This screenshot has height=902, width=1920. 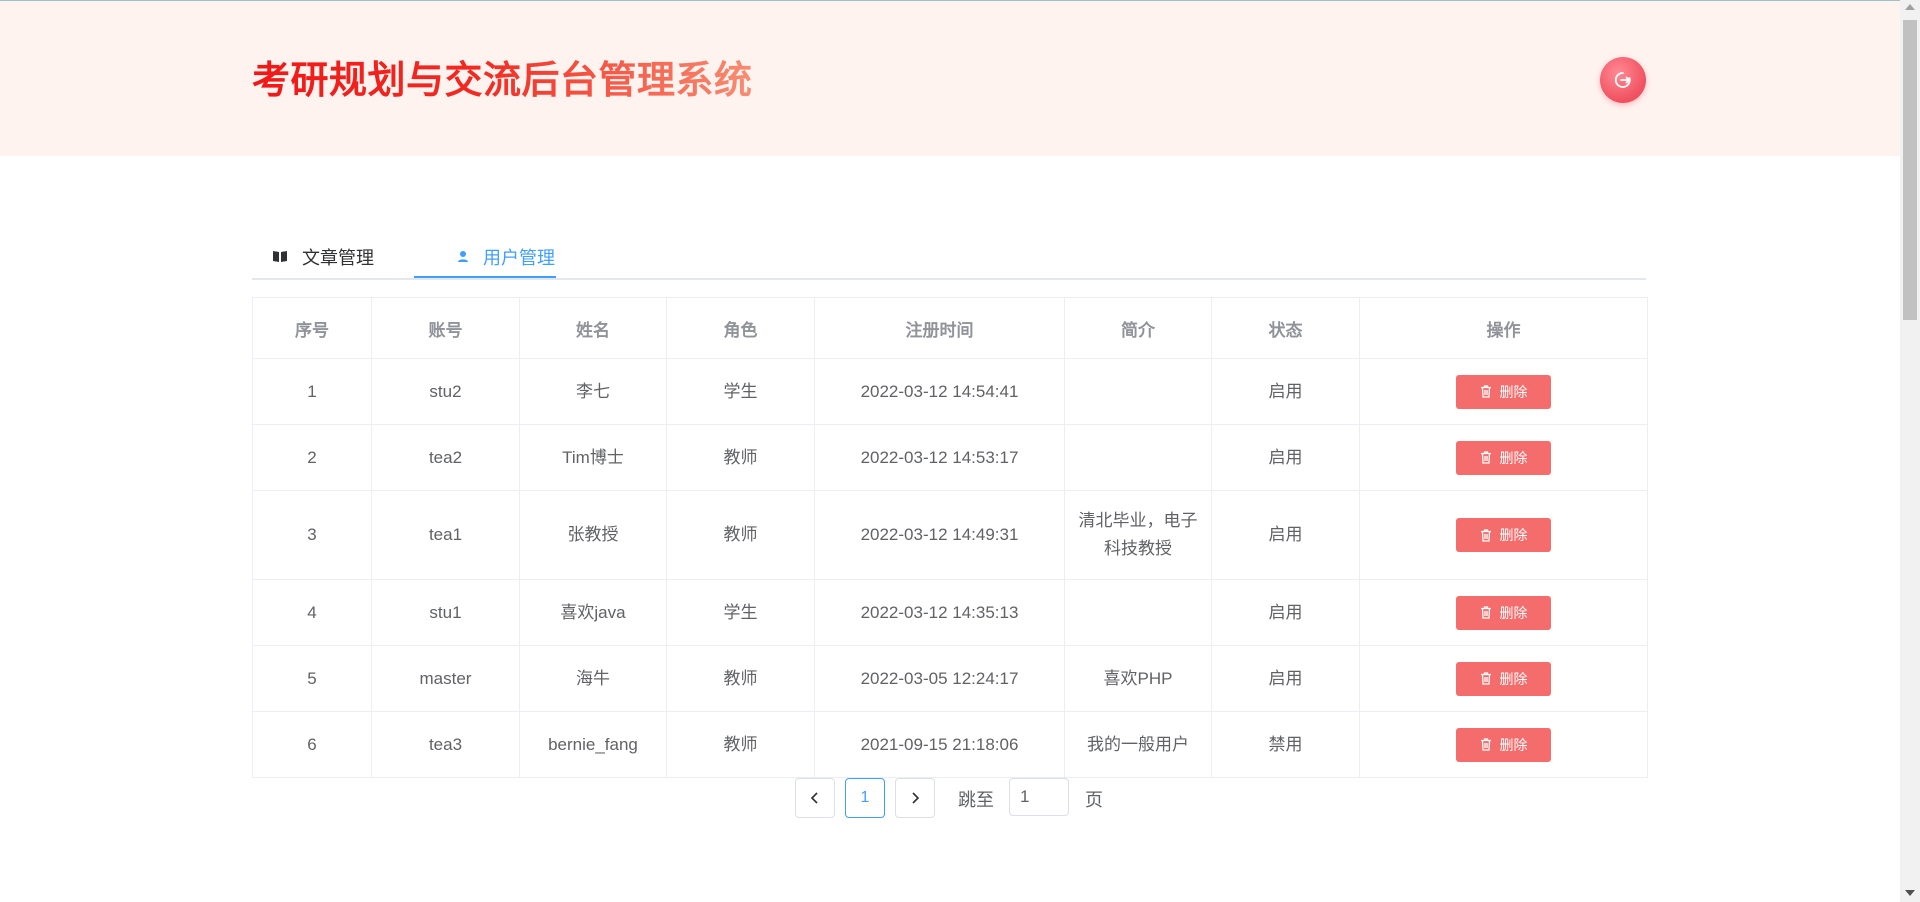 What do you see at coordinates (593, 328) in the screenshot?
I see `column-header: 姓名` at bounding box center [593, 328].